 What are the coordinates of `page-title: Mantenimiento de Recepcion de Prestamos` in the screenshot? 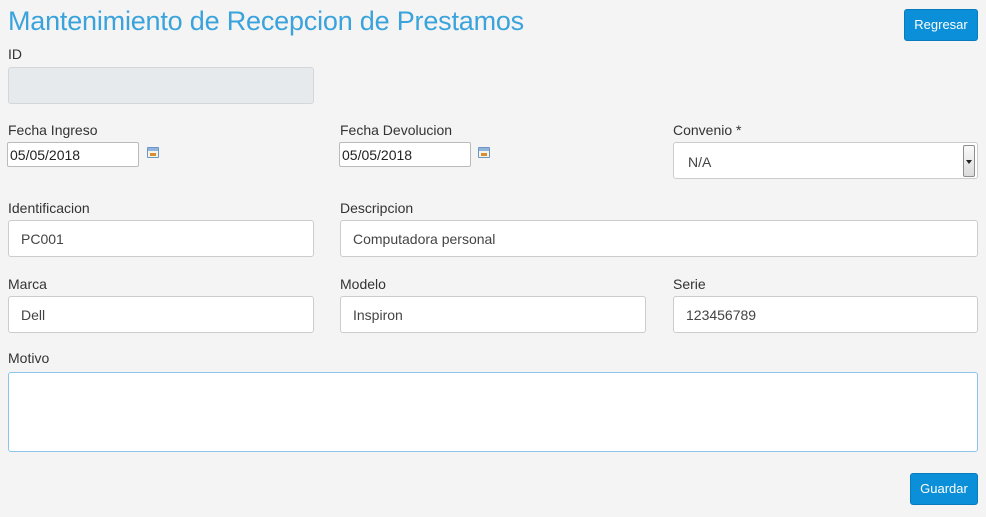 It's located at (266, 21).